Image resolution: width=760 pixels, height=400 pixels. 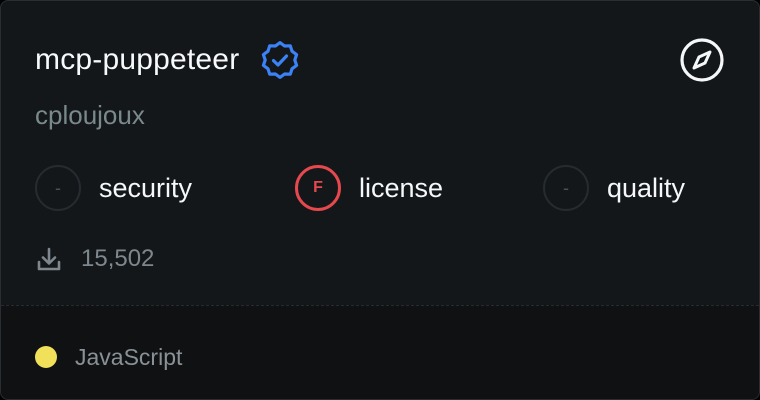 What do you see at coordinates (702, 60) in the screenshot?
I see `compass-icon` at bounding box center [702, 60].